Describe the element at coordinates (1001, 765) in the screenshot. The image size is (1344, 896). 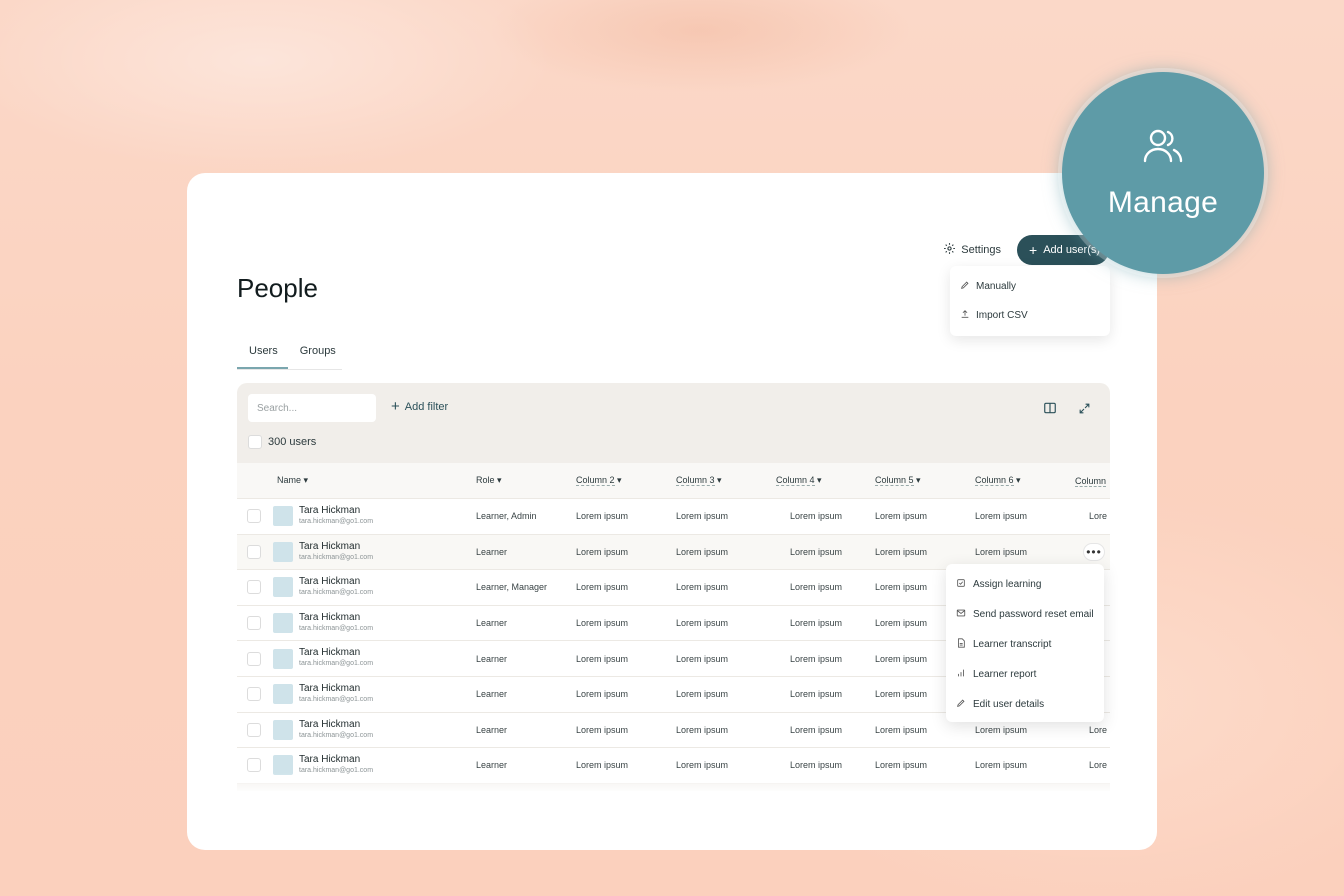
I see `cell-c6: Lorem ipsum` at that location.